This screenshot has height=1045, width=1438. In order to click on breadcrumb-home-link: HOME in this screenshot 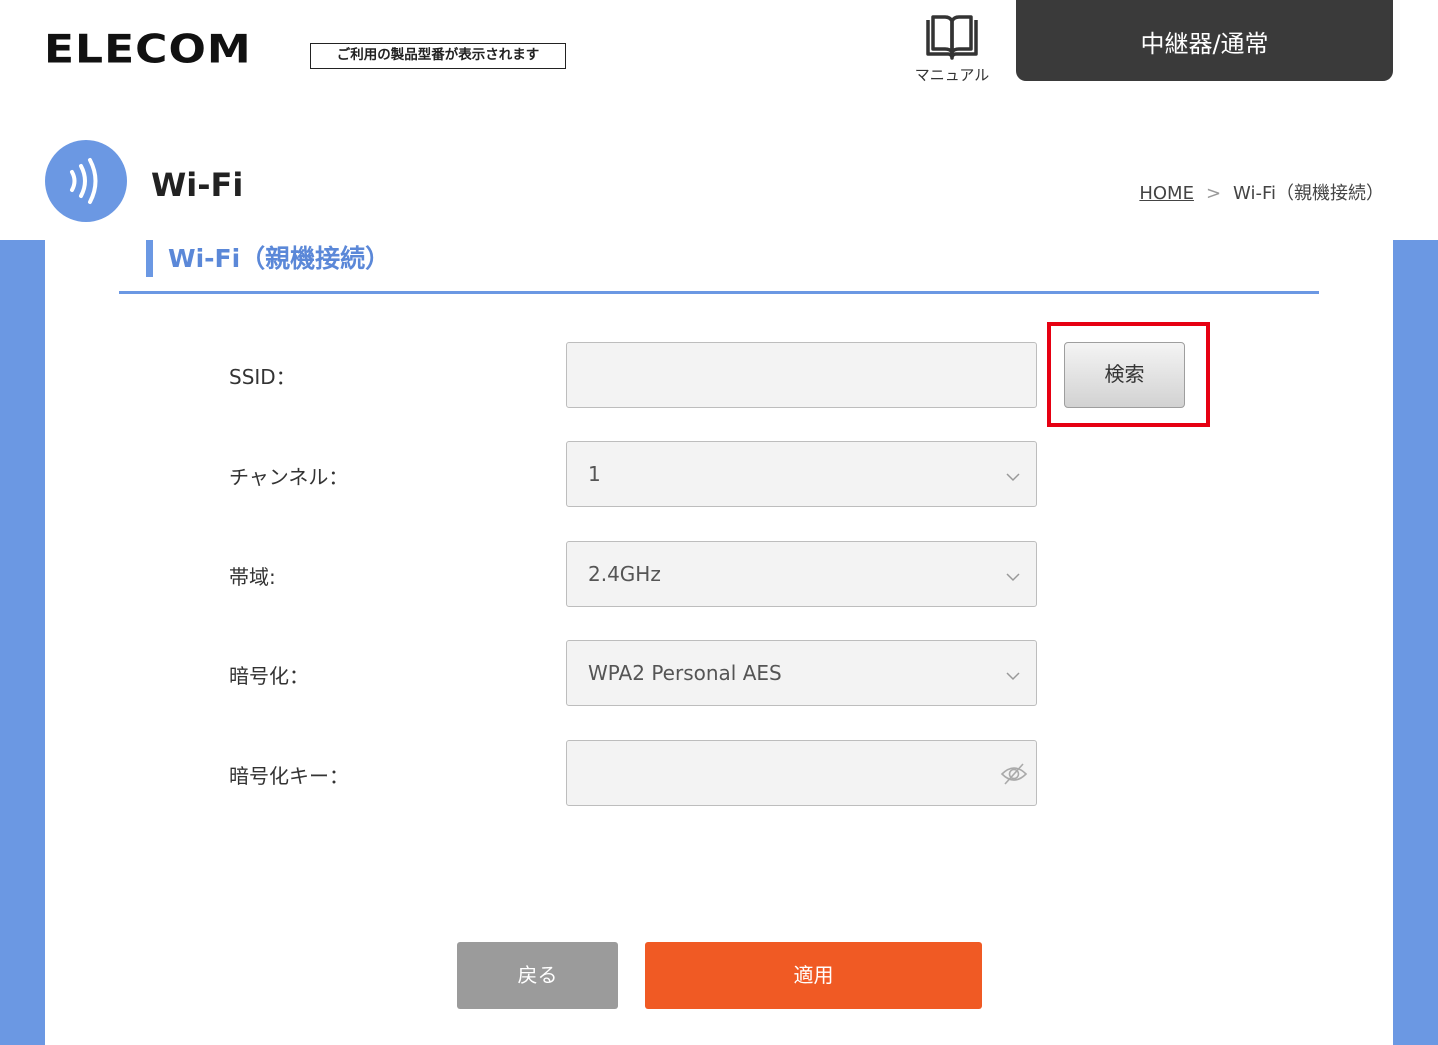, I will do `click(1166, 193)`.